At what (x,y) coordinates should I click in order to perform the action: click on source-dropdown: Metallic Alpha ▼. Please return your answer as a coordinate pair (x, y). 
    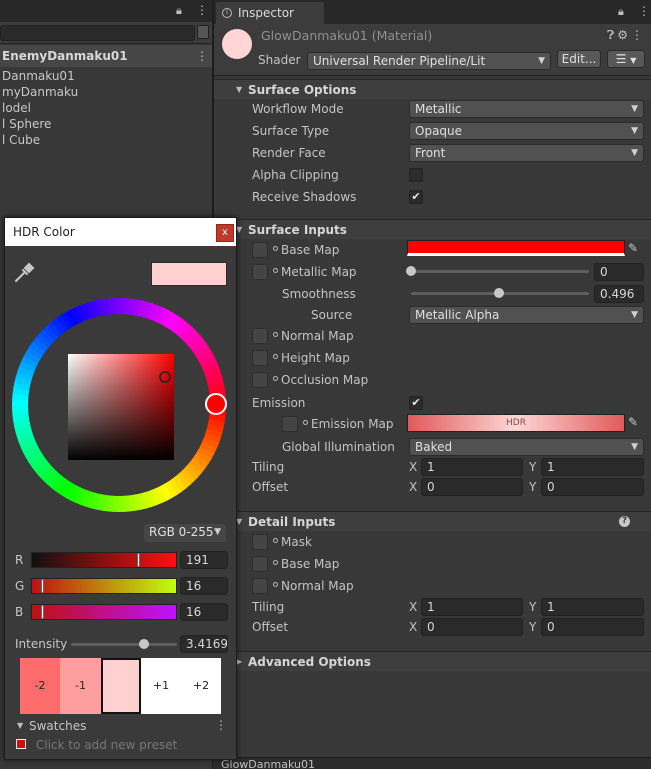
    Looking at the image, I should click on (526, 315).